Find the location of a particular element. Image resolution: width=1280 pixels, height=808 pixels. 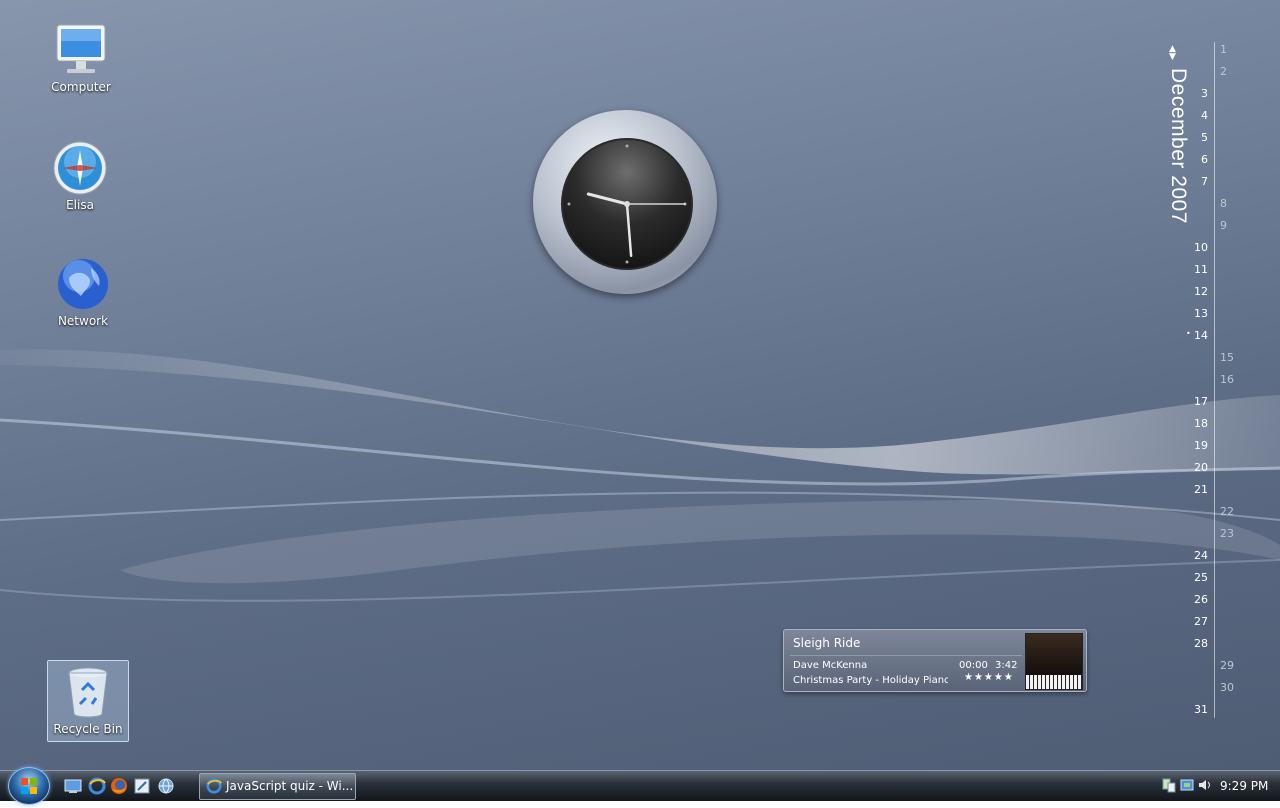

windows-orb-icon is located at coordinates (29, 786).